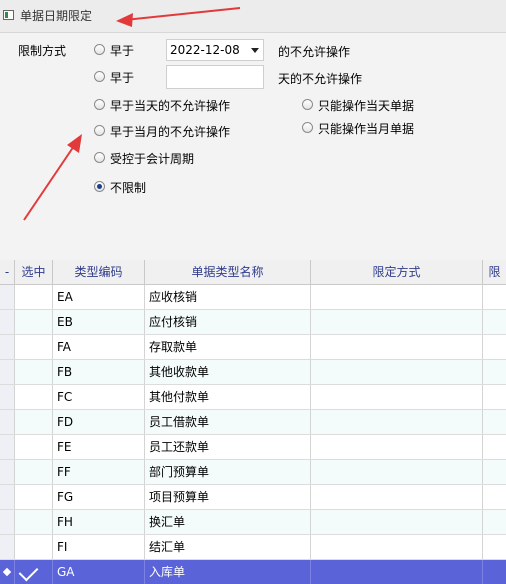 This screenshot has width=506, height=584. I want to click on table-row: FI 结汇单, so click(253, 547).